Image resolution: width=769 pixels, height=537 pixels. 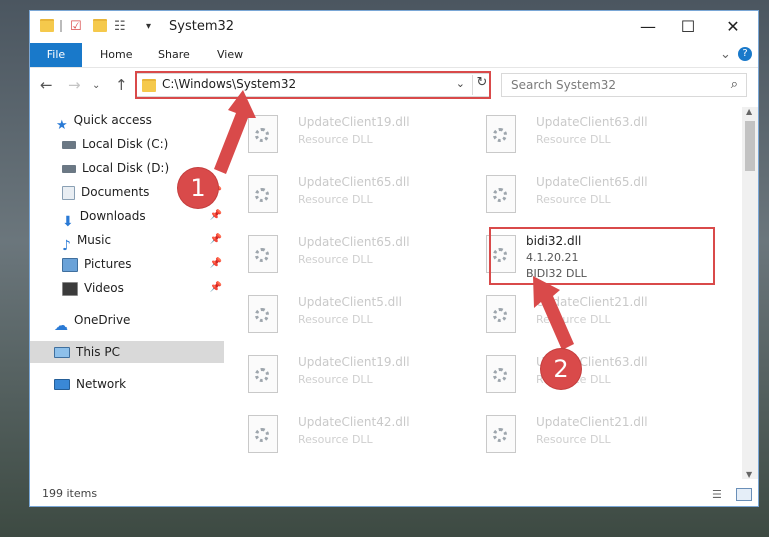 What do you see at coordinates (561, 369) in the screenshot?
I see `step-2-badge: 2` at bounding box center [561, 369].